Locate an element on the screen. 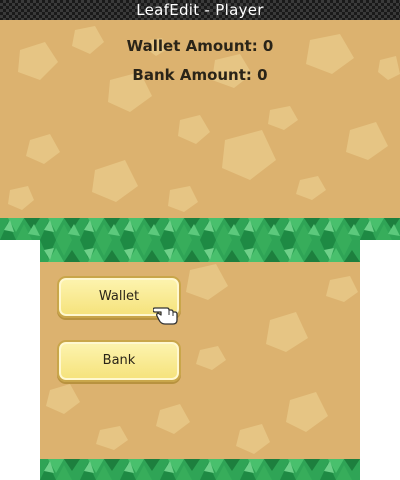 The image size is (400, 480). grass-border-bottom-screen-bottom is located at coordinates (200, 469).